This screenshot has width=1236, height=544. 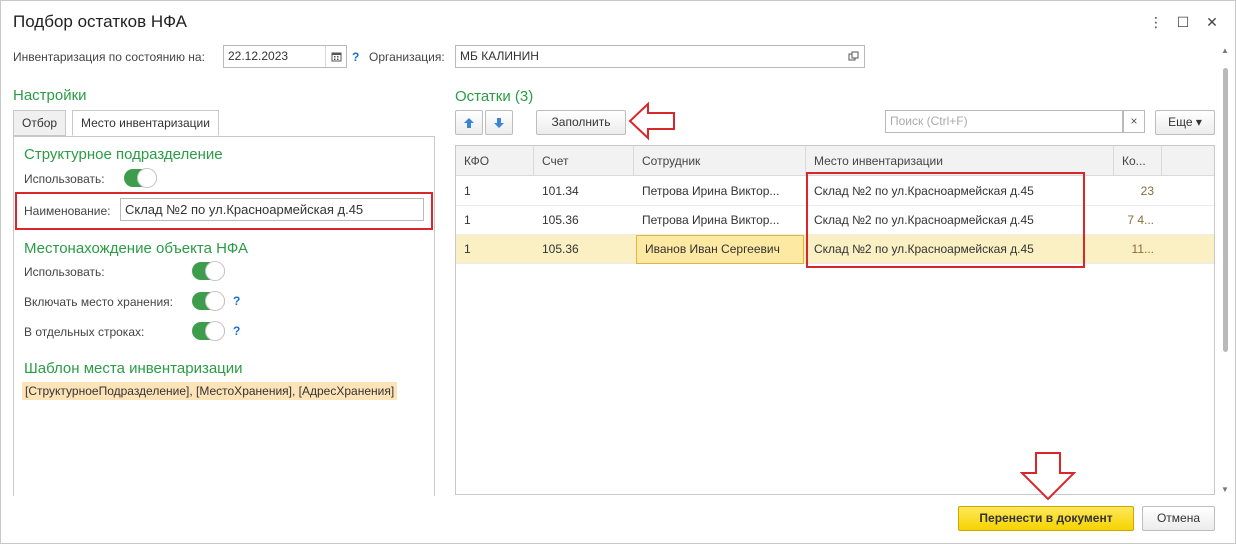 I want to click on tab-inventory-place: Место инвентаризации, so click(x=145, y=123).